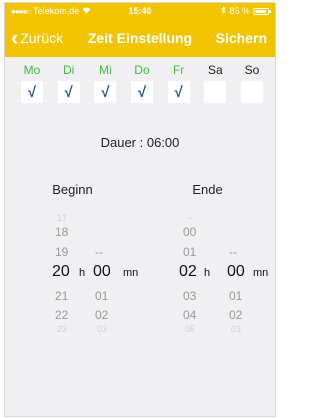 The width and height of the screenshot is (320, 419). I want to click on day-wednesday: Mi √, so click(105, 83).